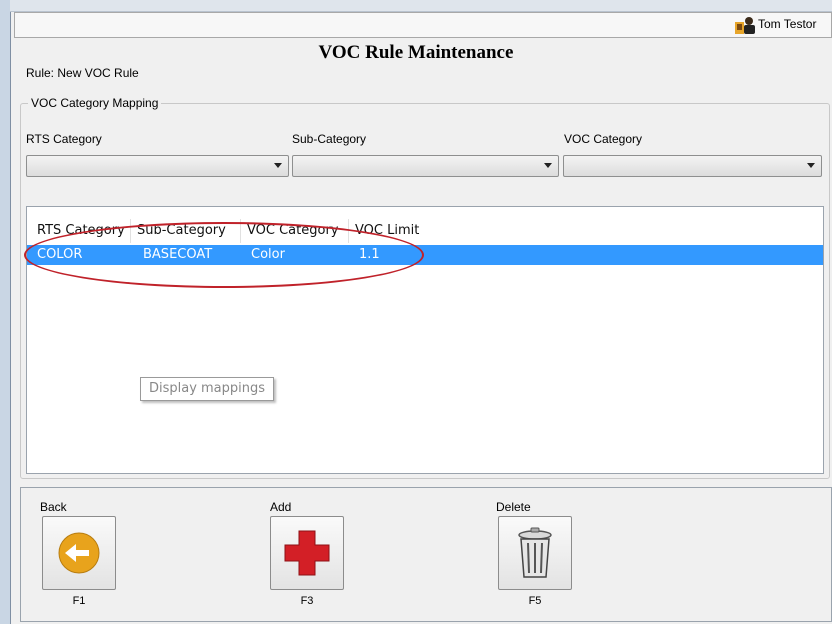  I want to click on add-button-label: Add, so click(281, 507).